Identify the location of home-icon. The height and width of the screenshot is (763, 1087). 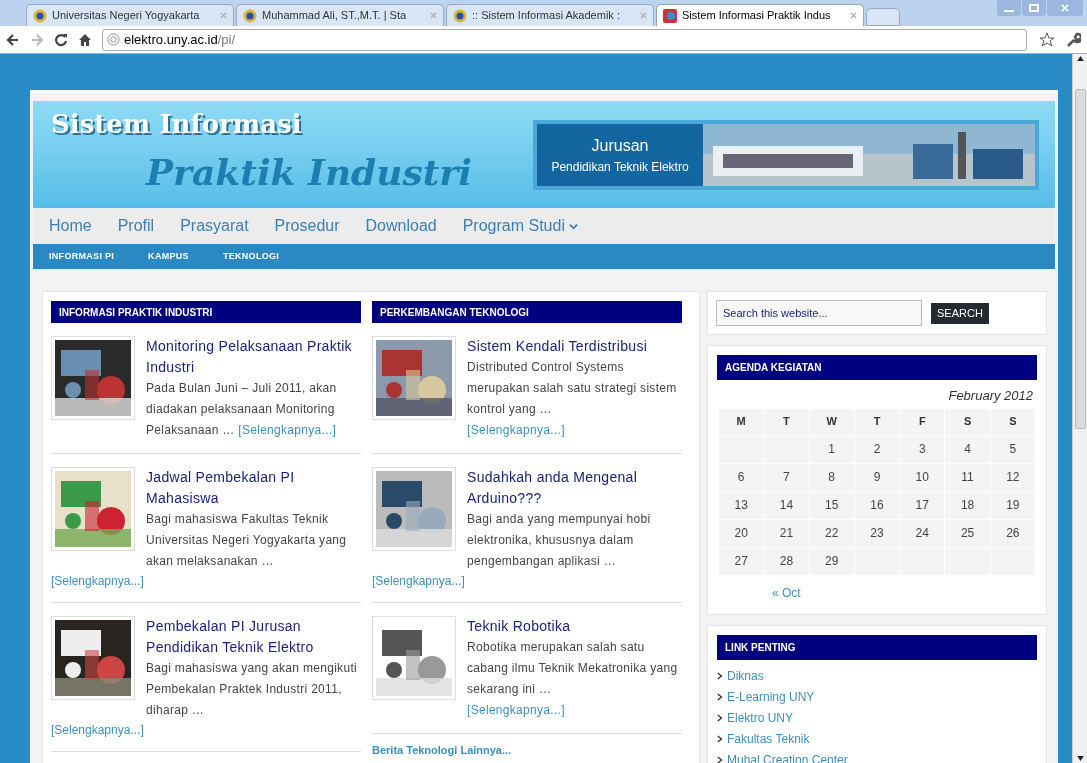
(85, 39).